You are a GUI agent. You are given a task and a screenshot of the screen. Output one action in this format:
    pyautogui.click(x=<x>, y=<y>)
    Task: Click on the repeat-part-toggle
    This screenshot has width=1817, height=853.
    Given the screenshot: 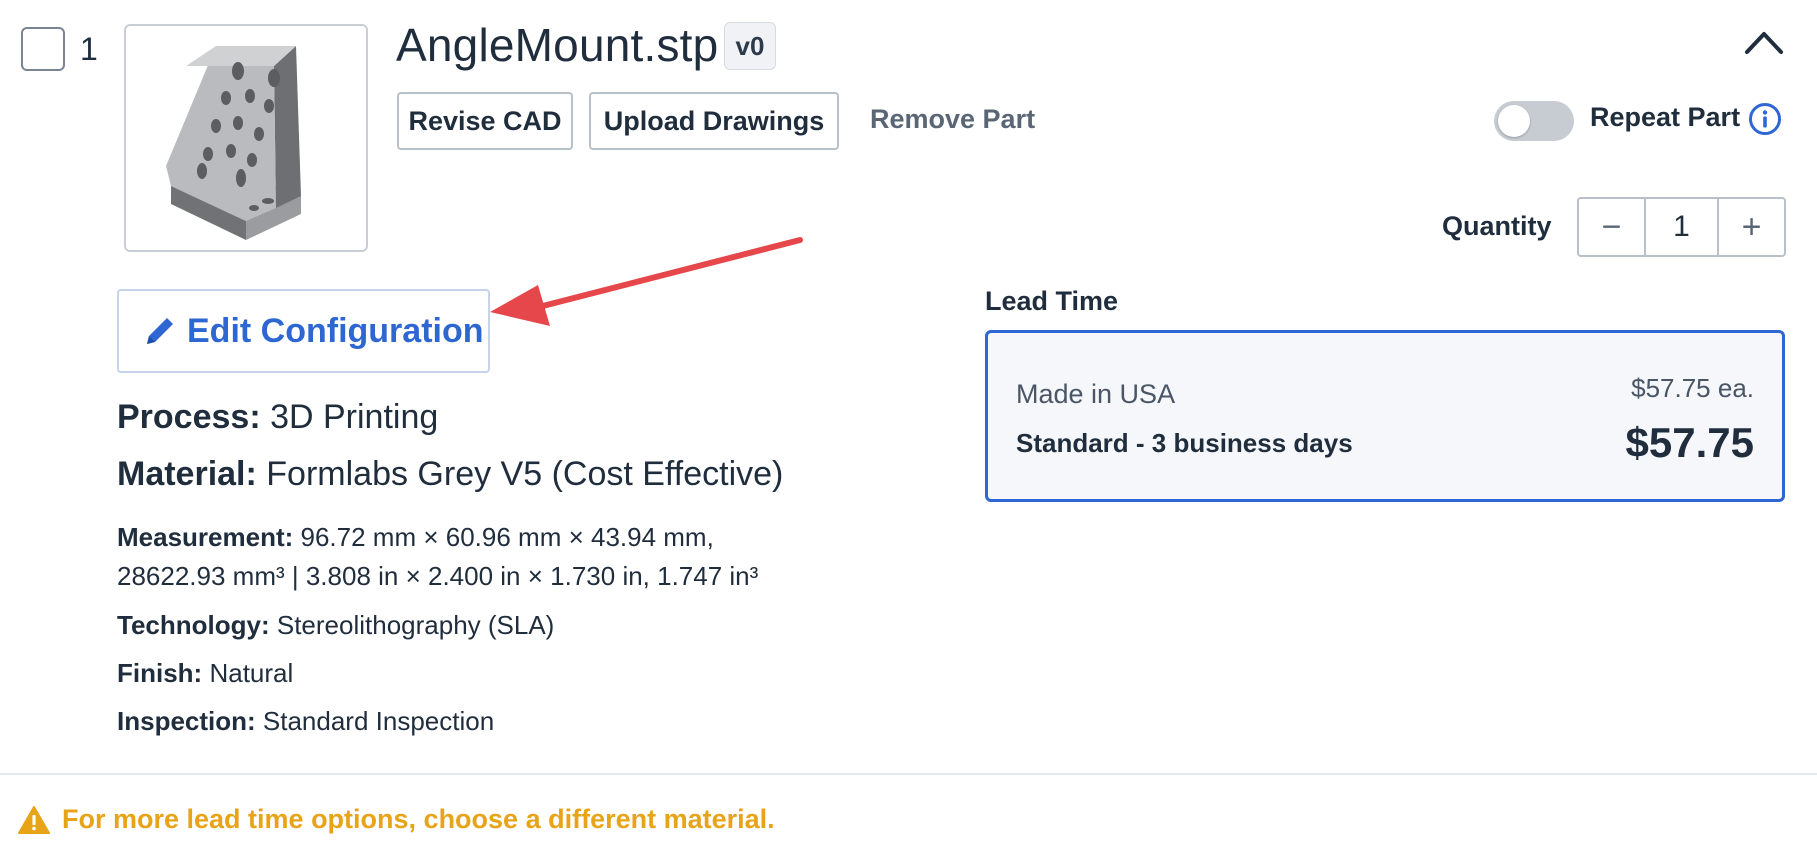 What is the action you would take?
    pyautogui.click(x=1534, y=121)
    